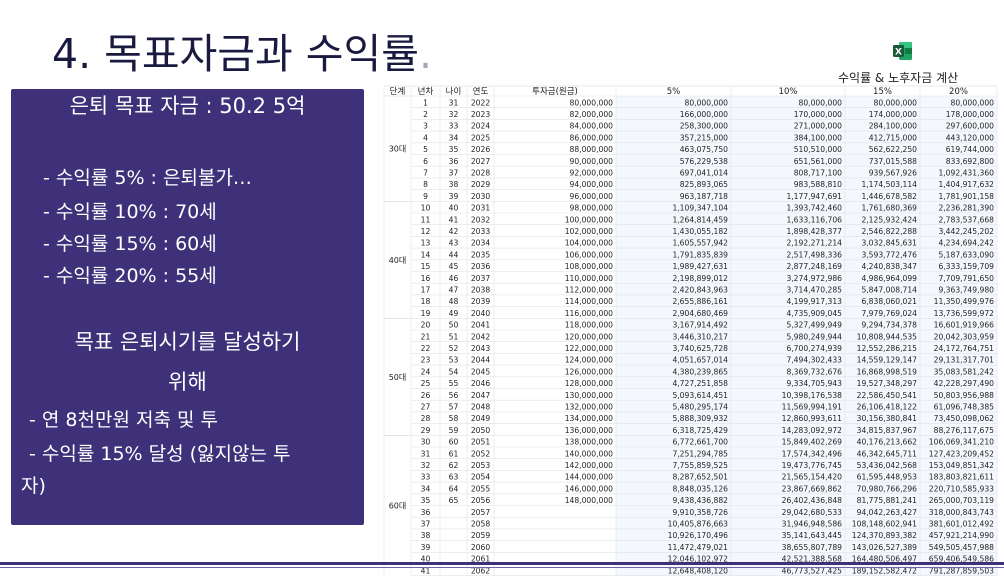 The width and height of the screenshot is (1004, 581). What do you see at coordinates (887, 442) in the screenshot?
I see `table-cell: 40,176,213,662` at bounding box center [887, 442].